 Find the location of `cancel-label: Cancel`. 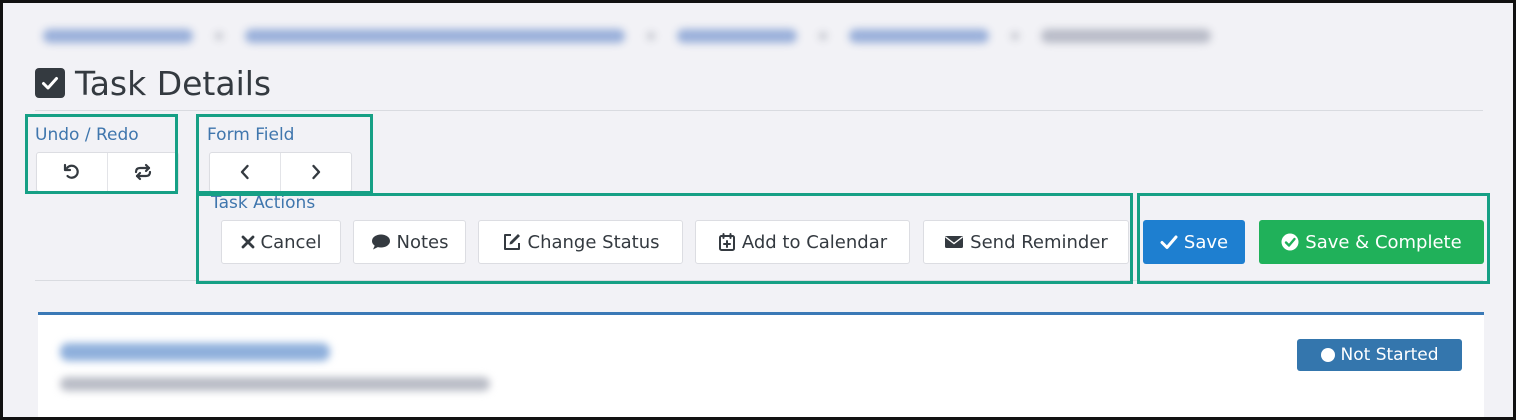

cancel-label: Cancel is located at coordinates (291, 242).